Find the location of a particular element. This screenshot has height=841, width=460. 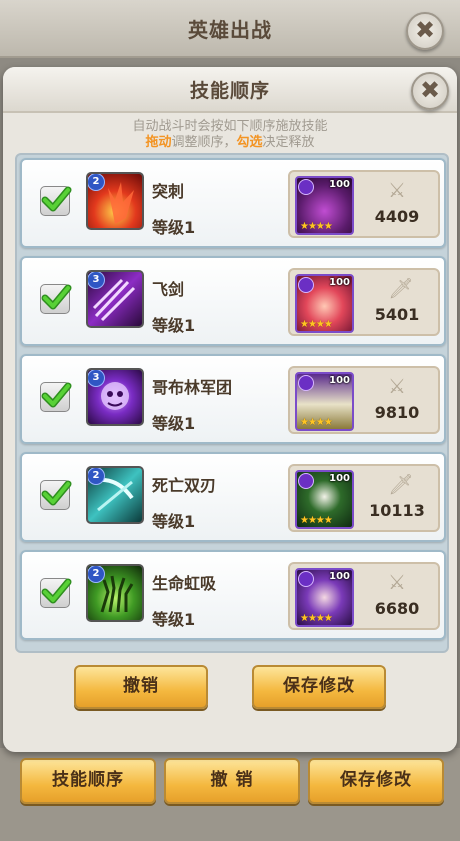

hero-deploy-close-button: ✖ is located at coordinates (425, 31).